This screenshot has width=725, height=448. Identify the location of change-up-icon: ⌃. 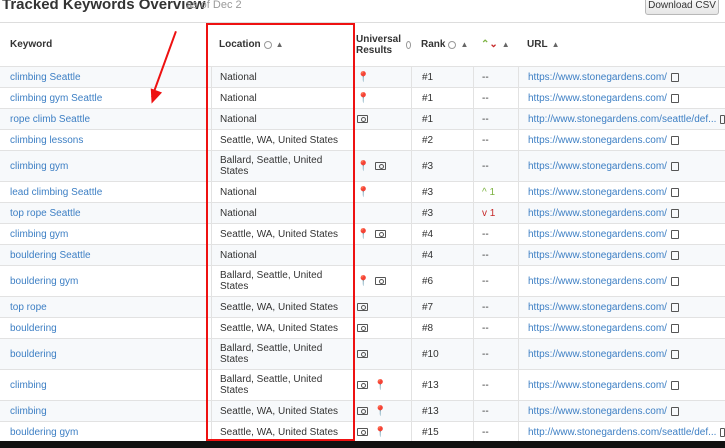
(485, 44).